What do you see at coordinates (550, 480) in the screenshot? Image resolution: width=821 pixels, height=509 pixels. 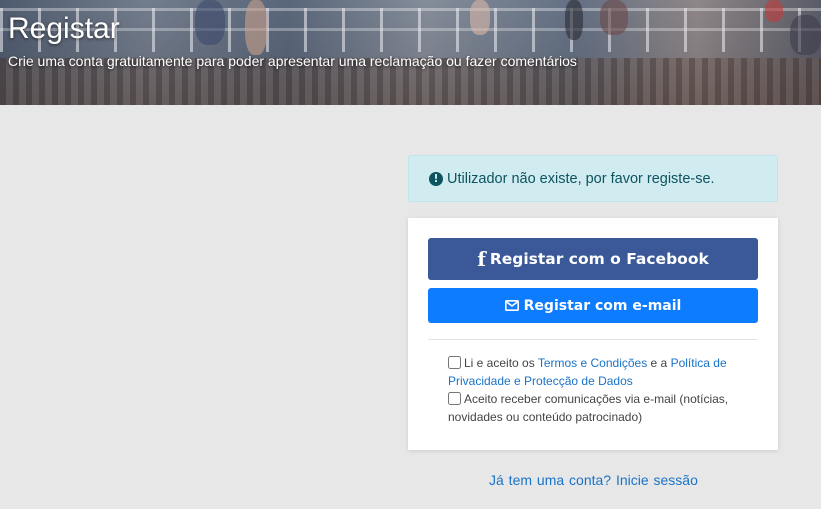 I see `login-question-link: Já tem uma conta?` at bounding box center [550, 480].